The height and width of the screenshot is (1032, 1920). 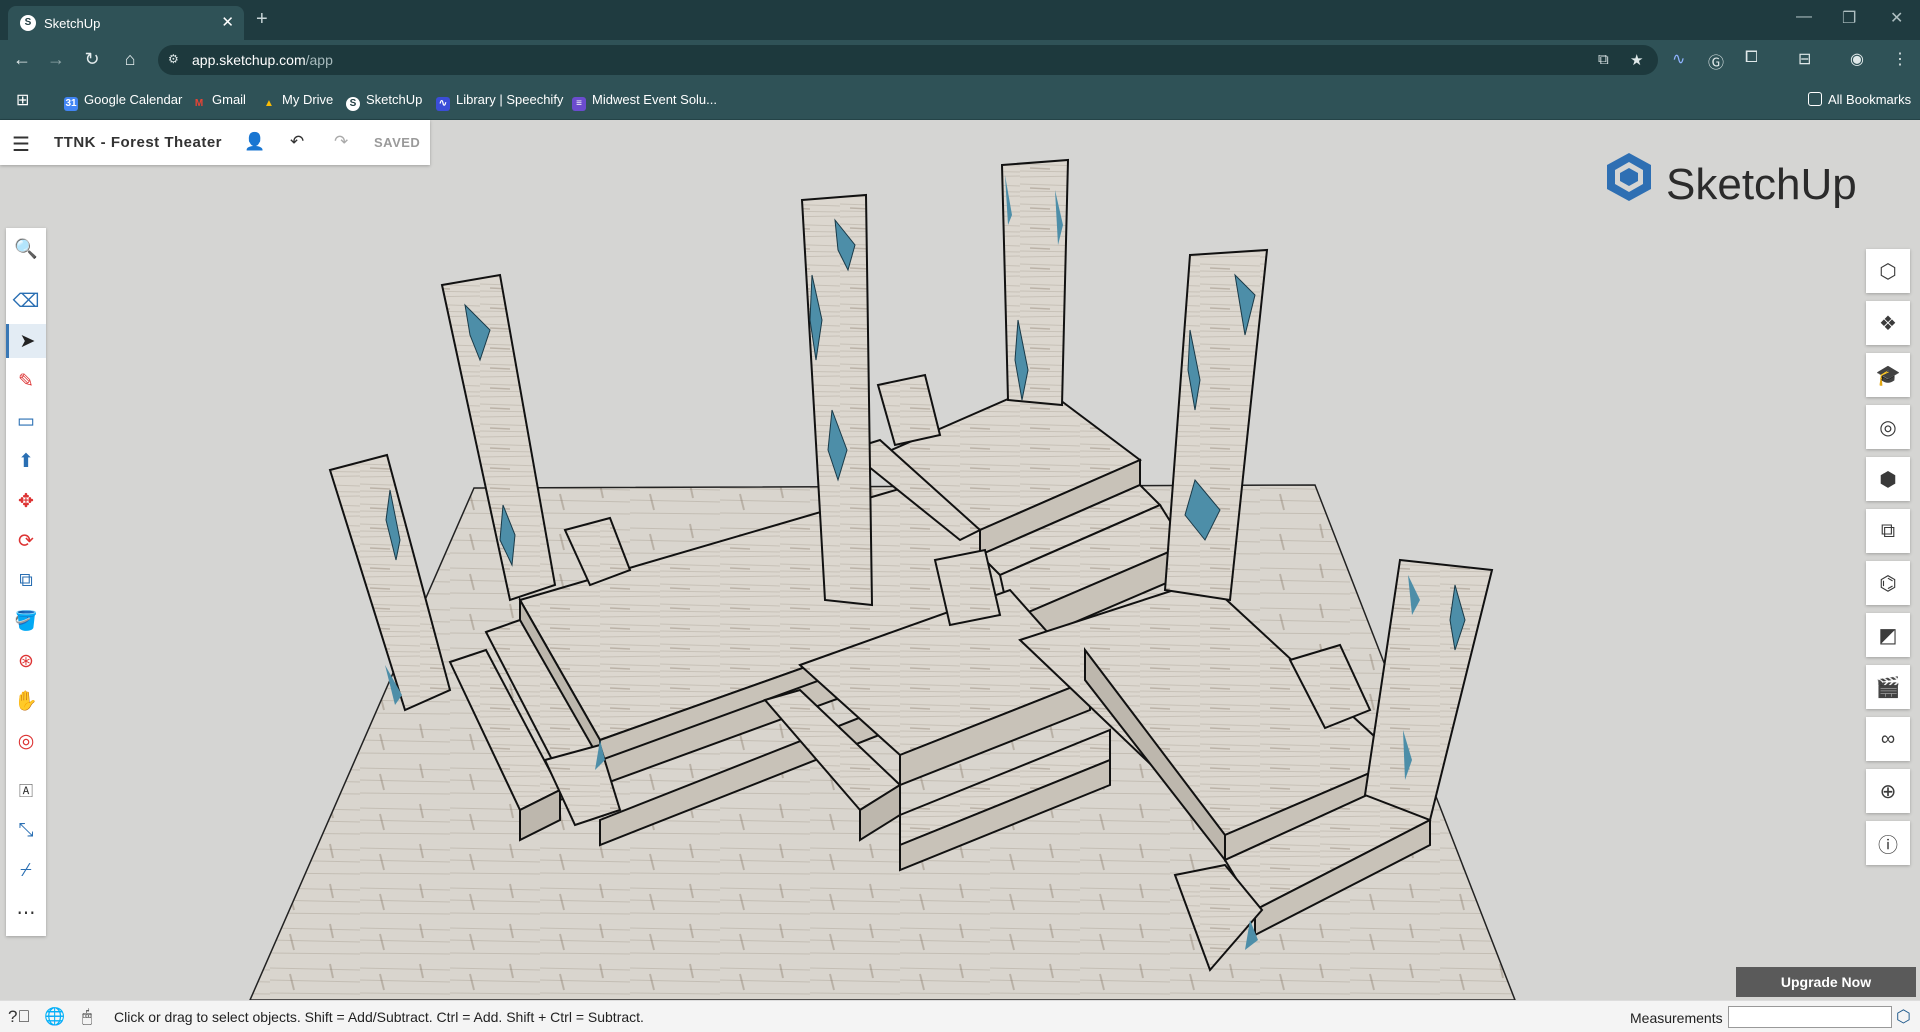 I want to click on tags-icon: ⧉, so click(x=1888, y=530).